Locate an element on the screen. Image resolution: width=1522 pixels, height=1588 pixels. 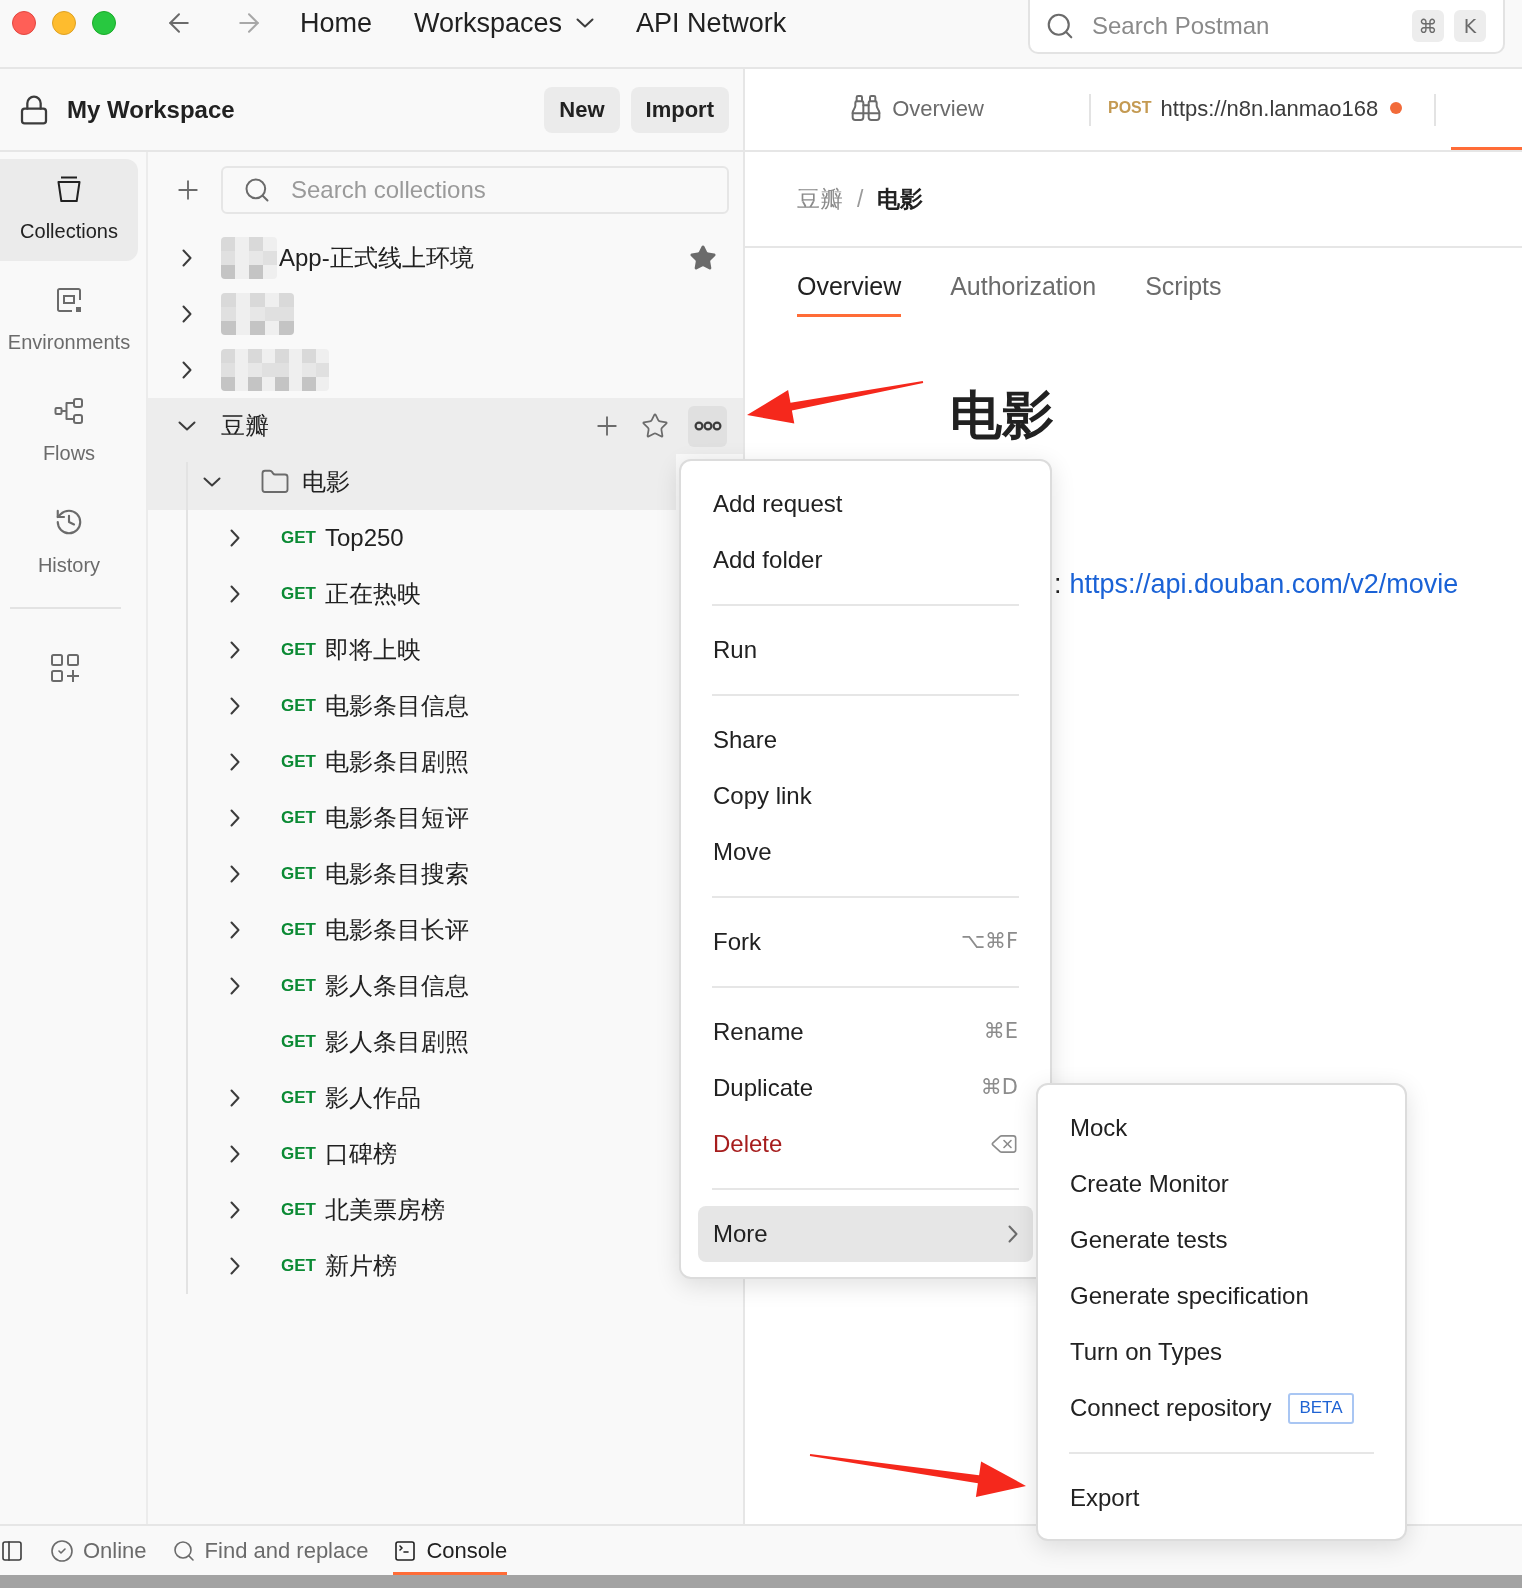
sidebar-tab: Collections is located at coordinates (69, 210).